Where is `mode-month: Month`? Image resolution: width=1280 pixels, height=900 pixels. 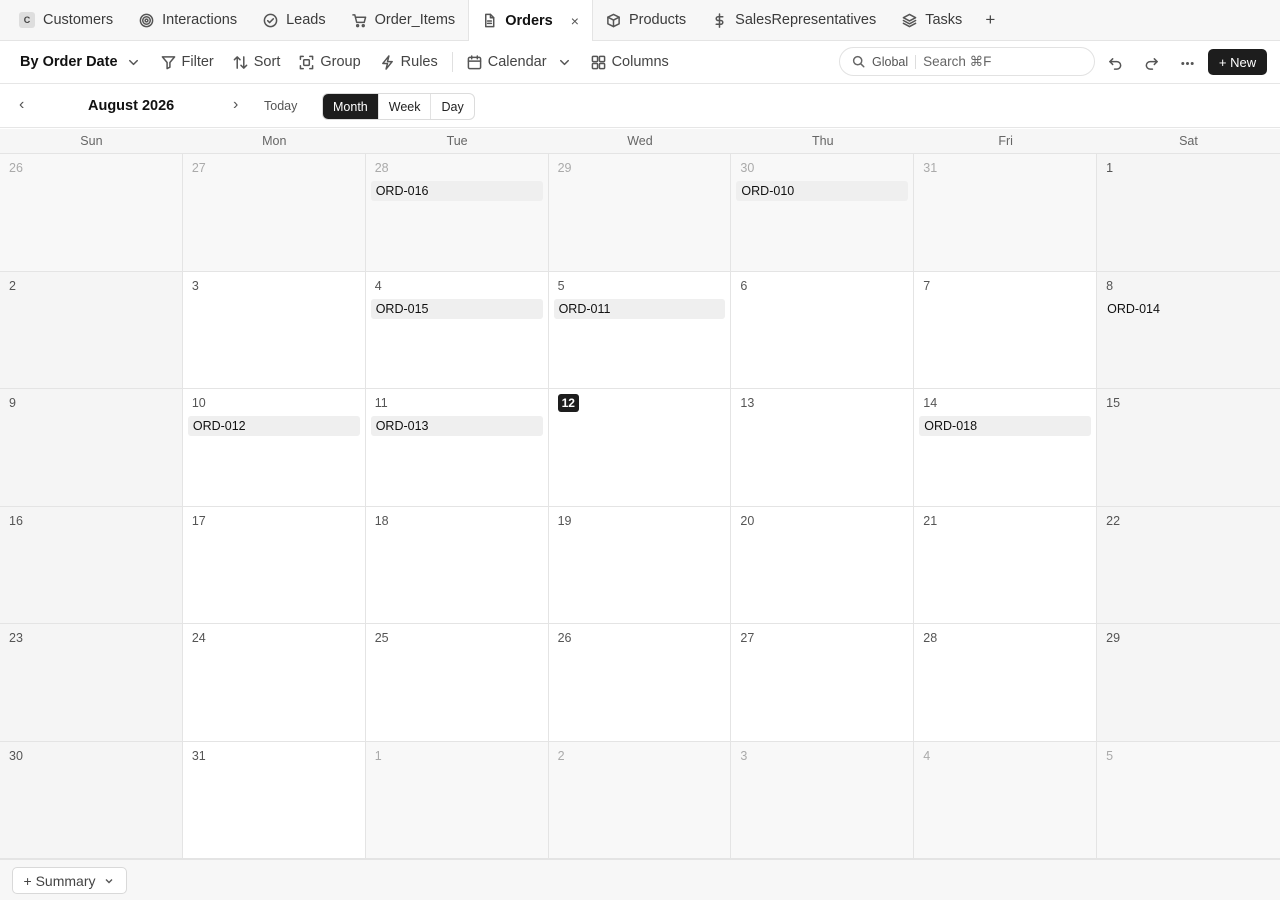
mode-month: Month is located at coordinates (350, 106).